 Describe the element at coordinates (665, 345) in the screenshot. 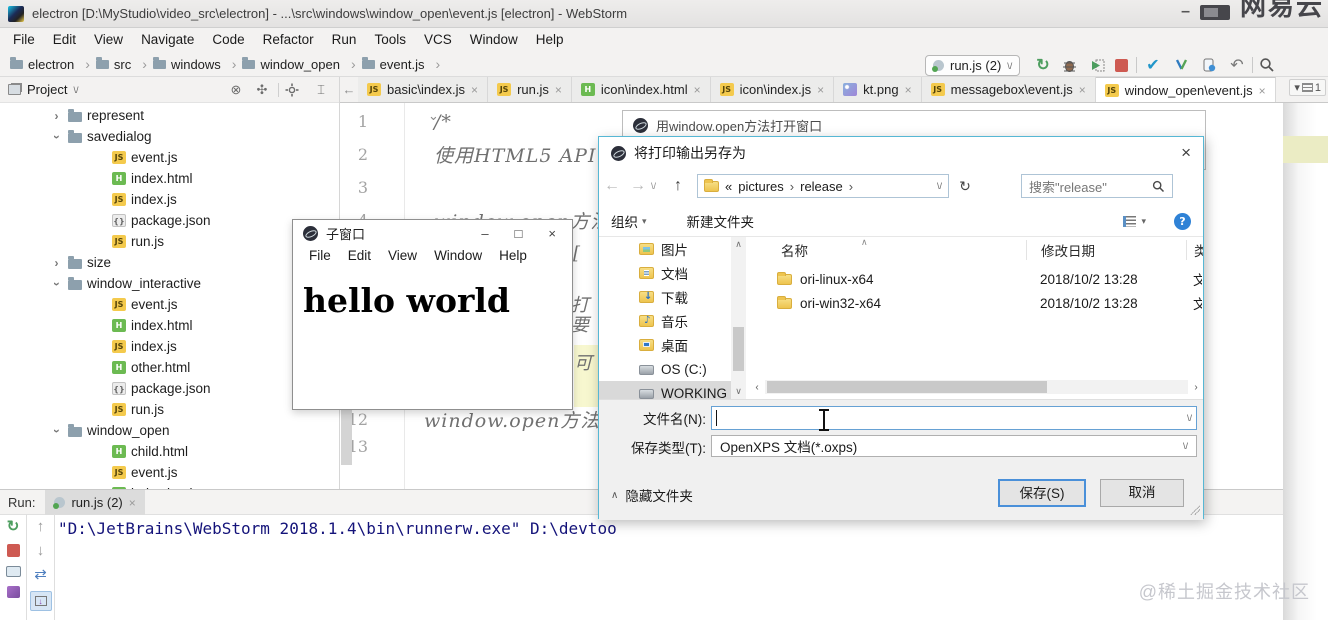

I see `sidebar-item: 桌面` at that location.